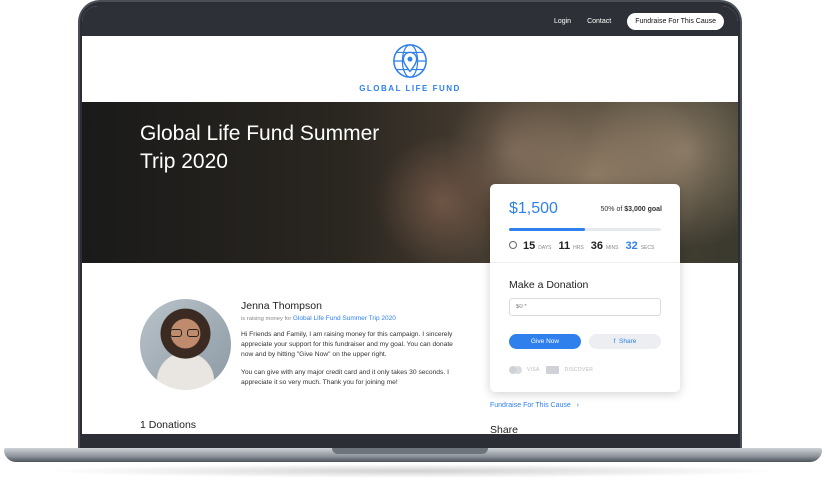 This screenshot has width=826, height=497. I want to click on top-nav: Login Contact Fundraise For This Cause, so click(410, 21).